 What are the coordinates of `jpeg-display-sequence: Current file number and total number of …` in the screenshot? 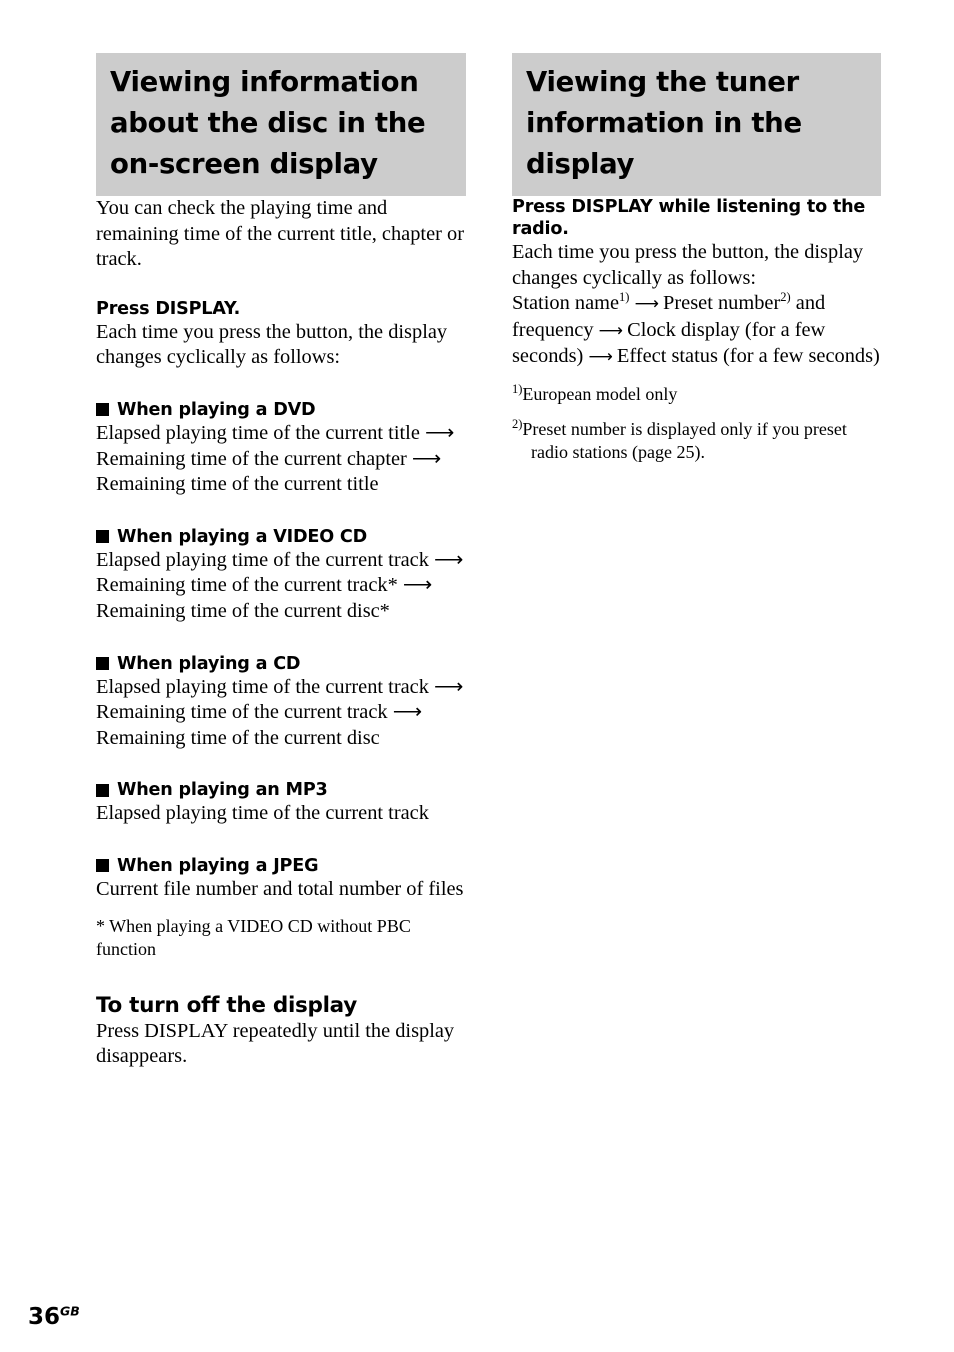 It's located at (280, 888).